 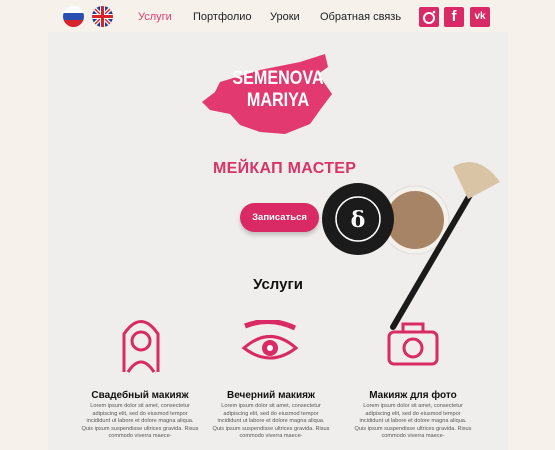 I want to click on service-title: Вечерний макияж, so click(x=271, y=395).